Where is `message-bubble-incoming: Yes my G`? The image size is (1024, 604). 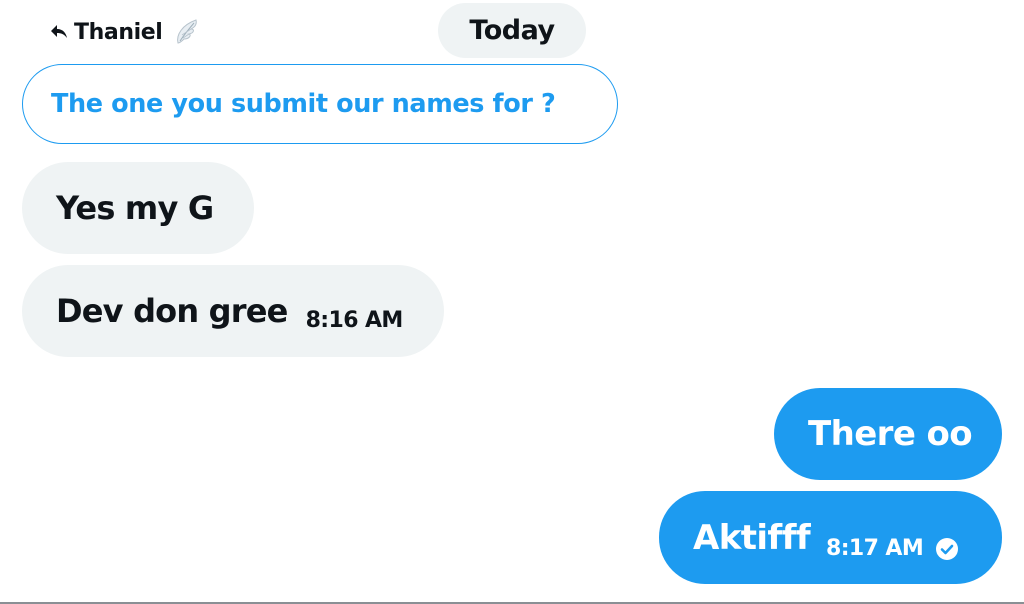 message-bubble-incoming: Yes my G is located at coordinates (138, 208).